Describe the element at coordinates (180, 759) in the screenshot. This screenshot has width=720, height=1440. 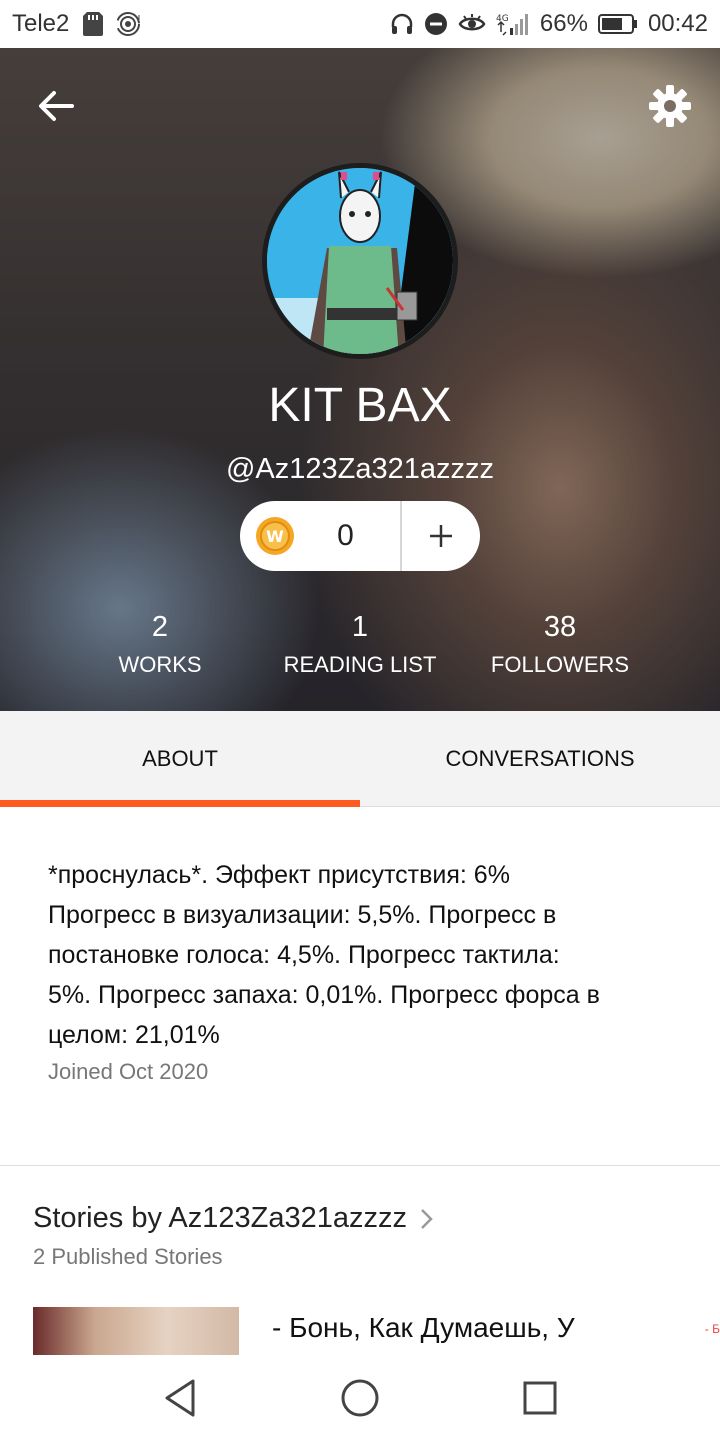
I see `tab-about: ABOUT` at that location.